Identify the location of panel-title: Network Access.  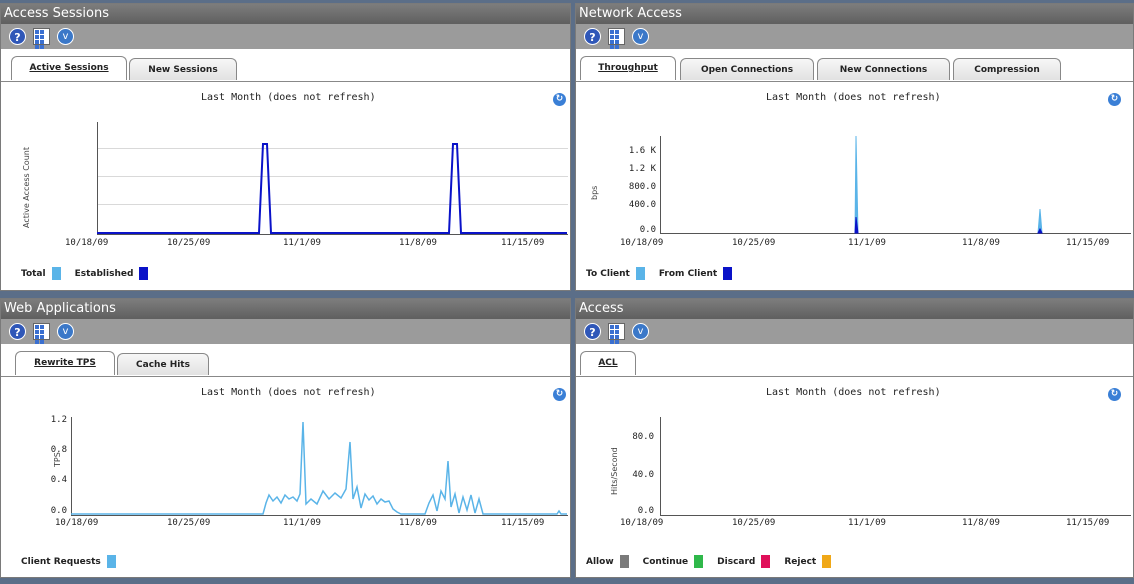
(854, 14).